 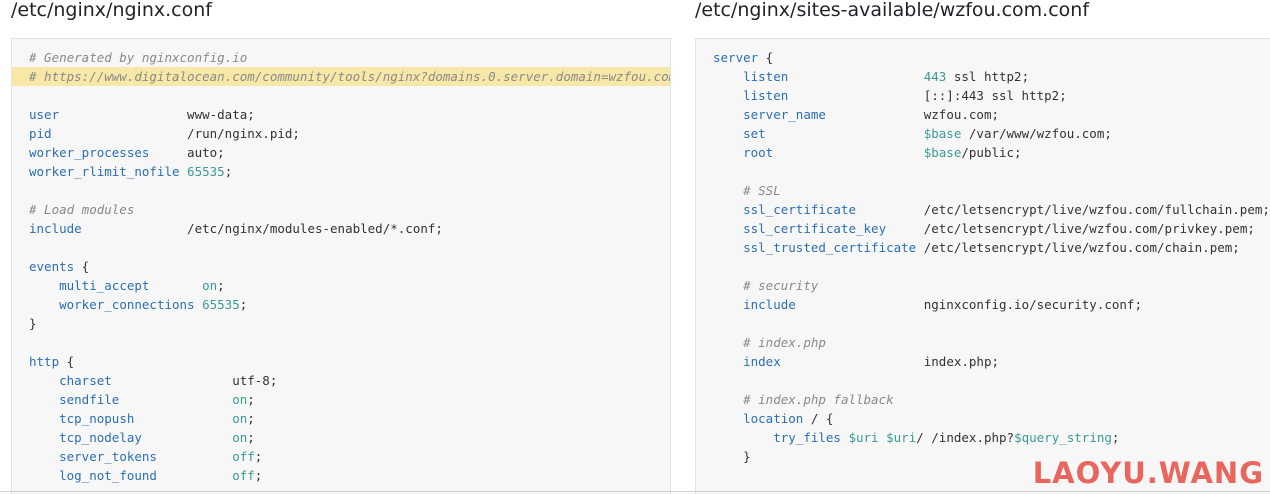 What do you see at coordinates (799, 209) in the screenshot?
I see `code-token: ssl_certificate` at bounding box center [799, 209].